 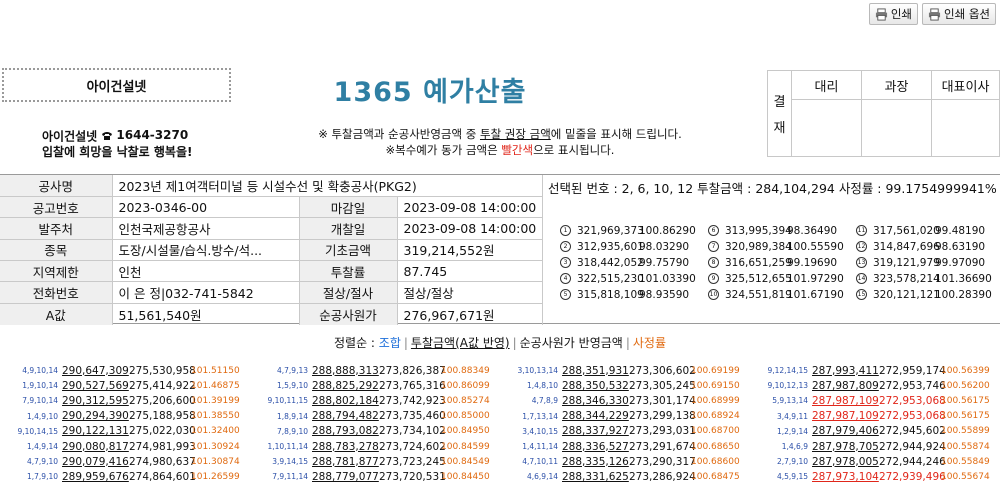 What do you see at coordinates (928, 230) in the screenshot?
I see `price-combination-item: 11 317,561,020 99.48190` at bounding box center [928, 230].